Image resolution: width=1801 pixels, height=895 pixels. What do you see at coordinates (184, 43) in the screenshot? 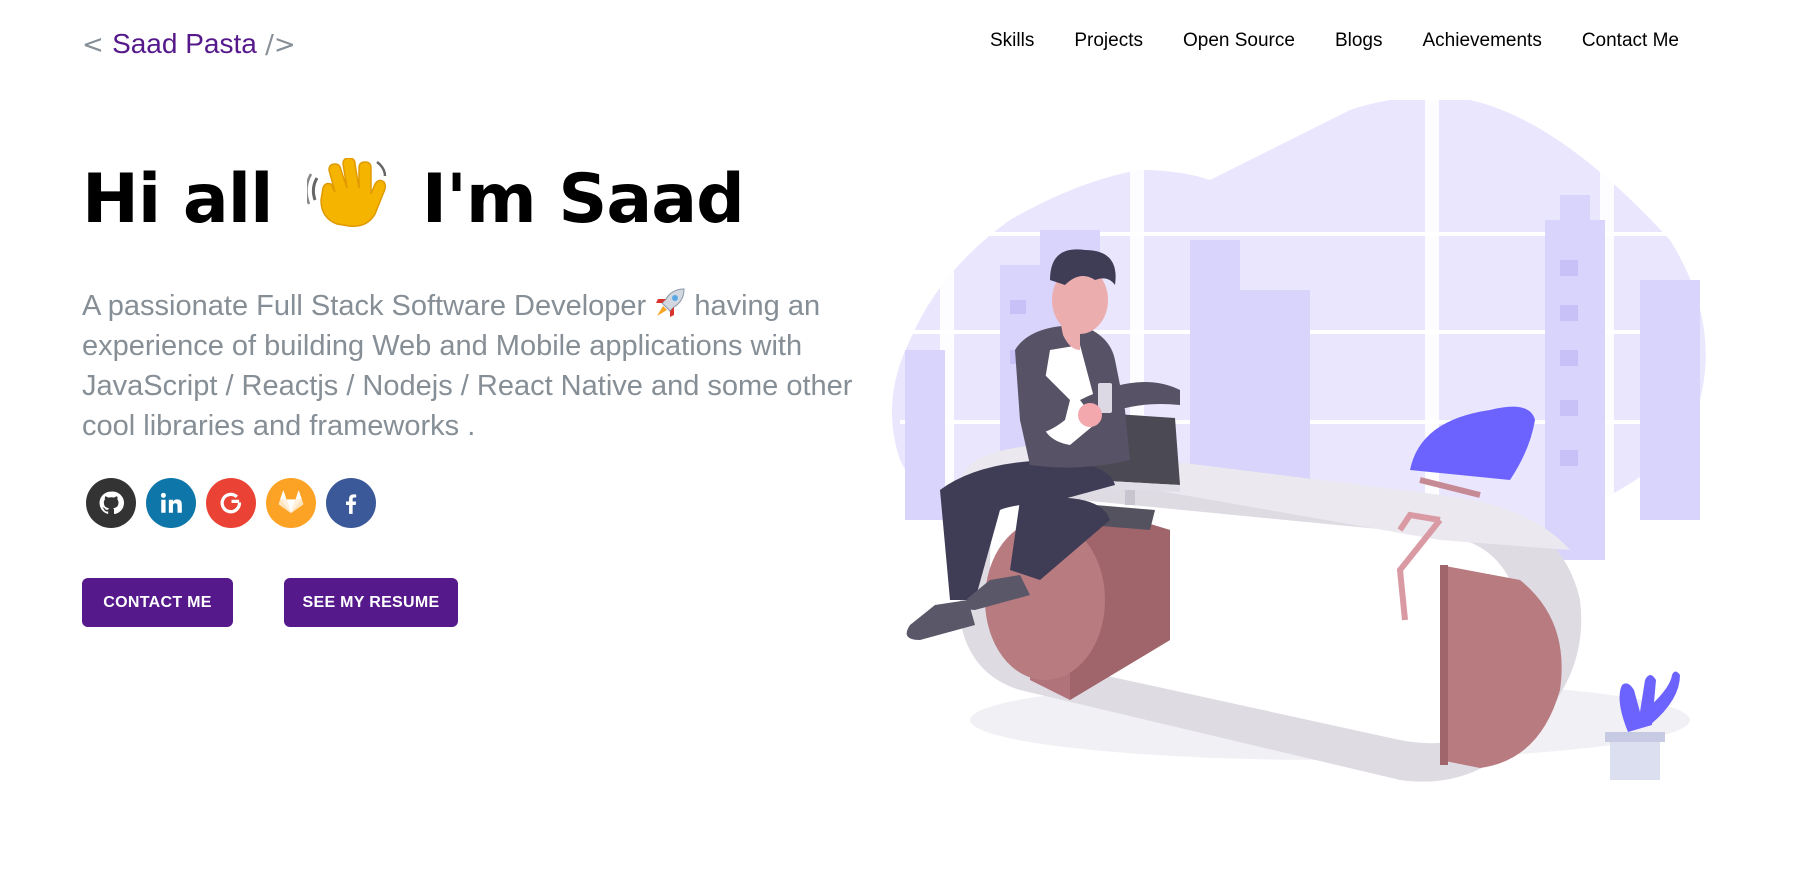
I see `logo-name: Saad Pasta` at bounding box center [184, 43].